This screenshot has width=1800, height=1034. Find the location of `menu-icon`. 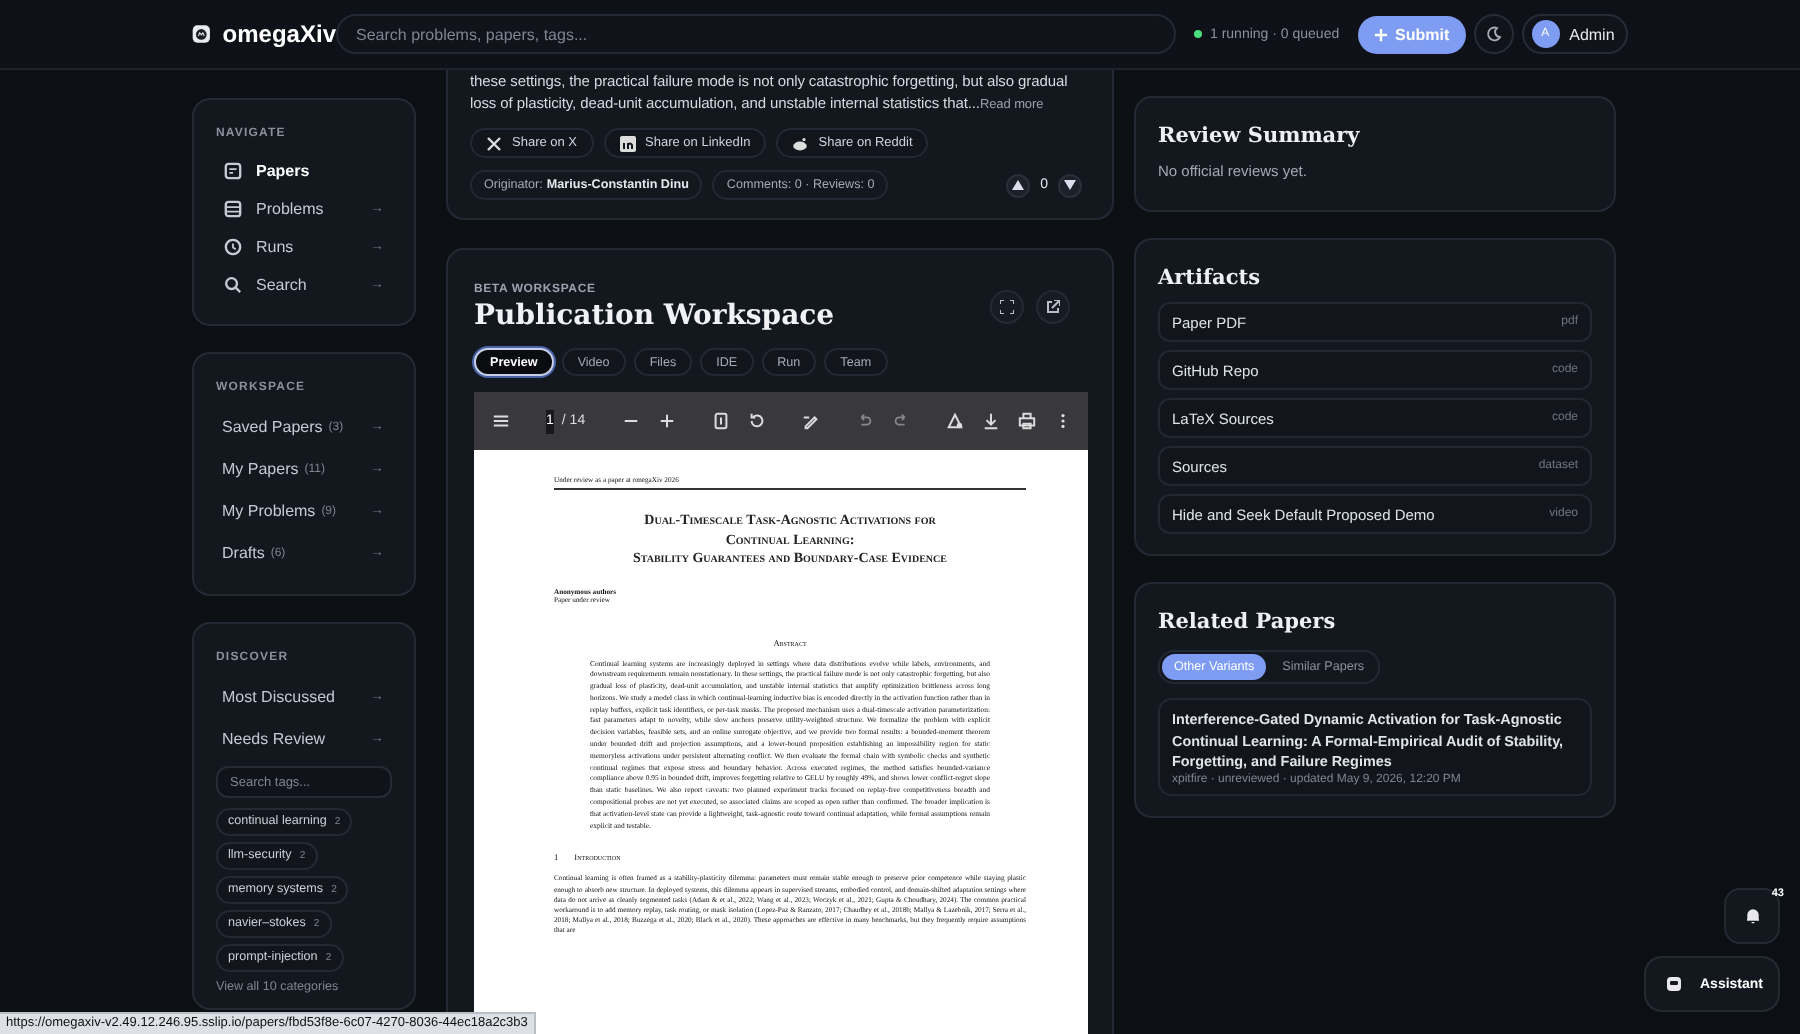

menu-icon is located at coordinates (501, 421).